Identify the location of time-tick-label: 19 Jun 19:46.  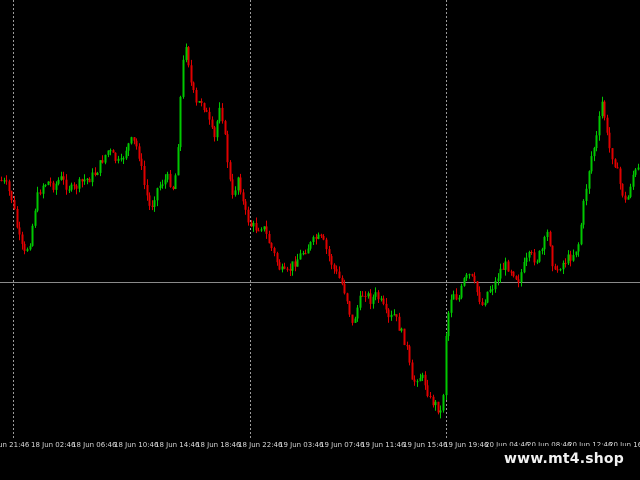
(466, 445).